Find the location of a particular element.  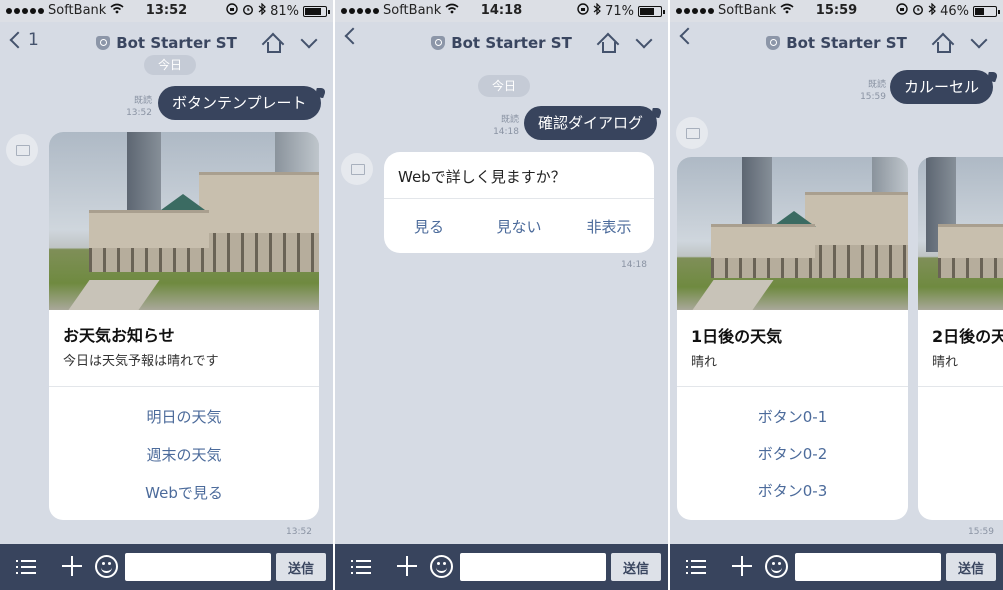

card-action-1: ボタン0-1 is located at coordinates (792, 416).